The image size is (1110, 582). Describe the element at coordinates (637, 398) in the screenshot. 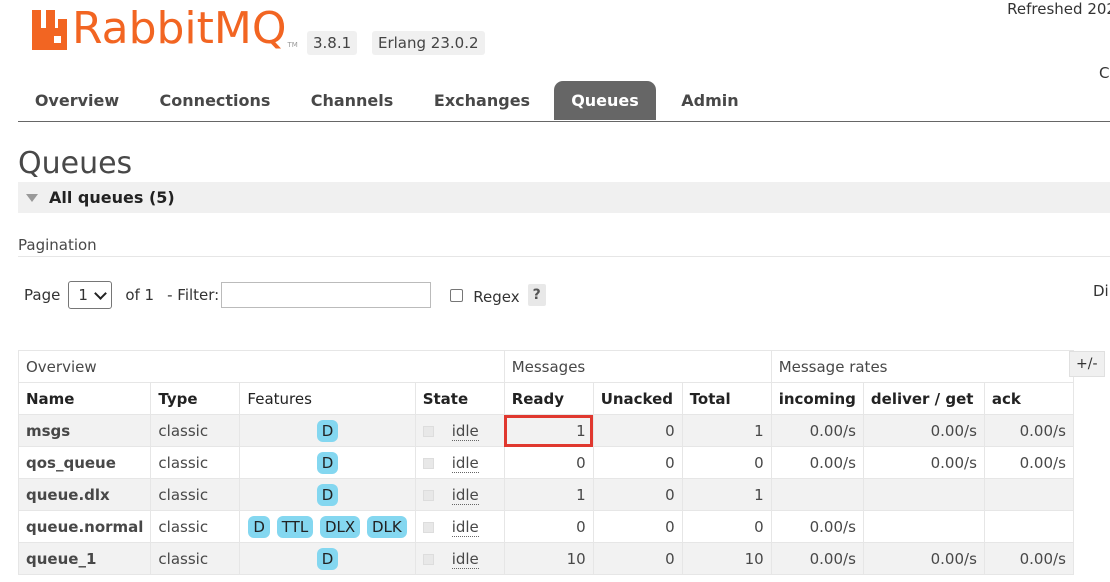

I see `col-header-unacked: Unacked` at that location.